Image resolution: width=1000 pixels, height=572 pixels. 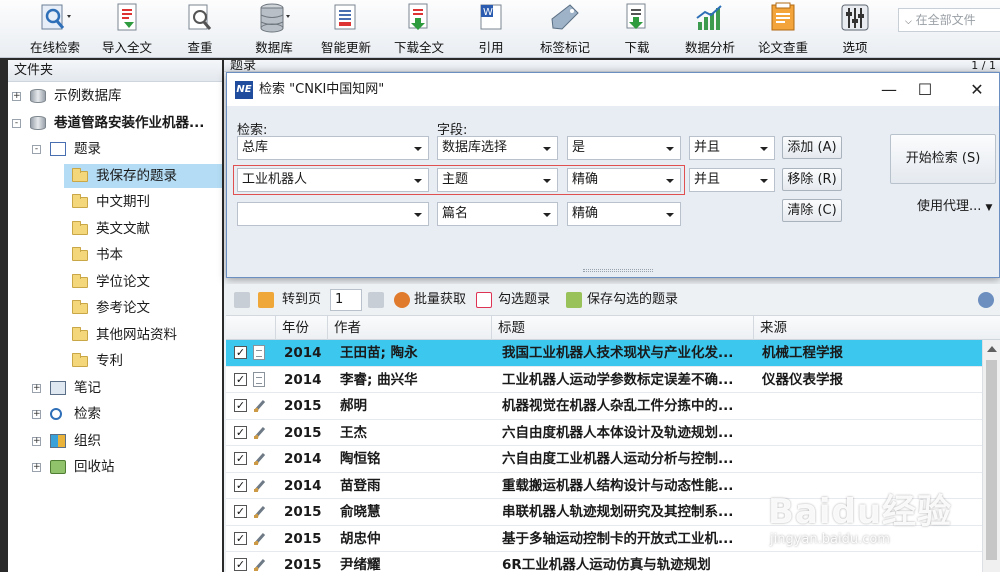 I want to click on duplicate-check-button: 查重, so click(x=200, y=29).